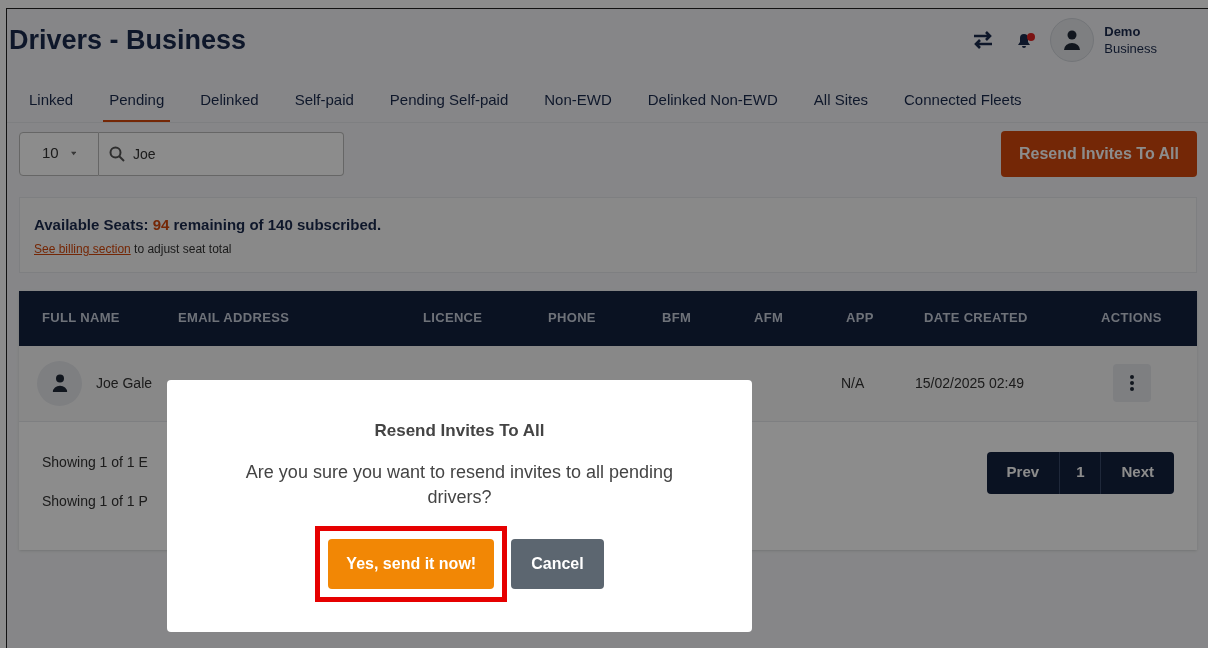 The width and height of the screenshot is (1208, 648). What do you see at coordinates (453, 318) in the screenshot?
I see `column-header: LICENCE` at bounding box center [453, 318].